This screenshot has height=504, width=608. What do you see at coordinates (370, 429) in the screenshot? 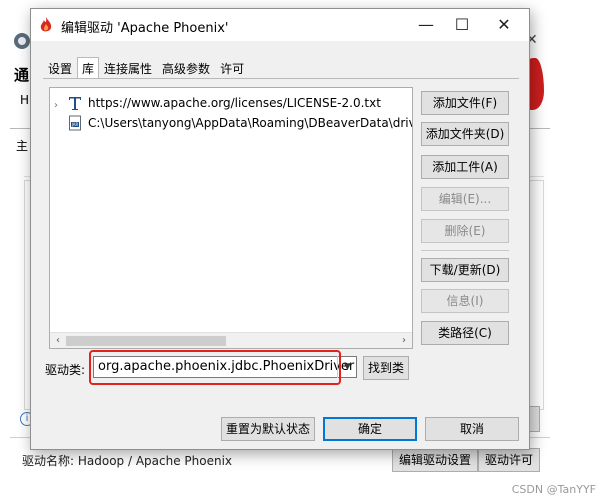
I see `ok-button: 确定` at bounding box center [370, 429].